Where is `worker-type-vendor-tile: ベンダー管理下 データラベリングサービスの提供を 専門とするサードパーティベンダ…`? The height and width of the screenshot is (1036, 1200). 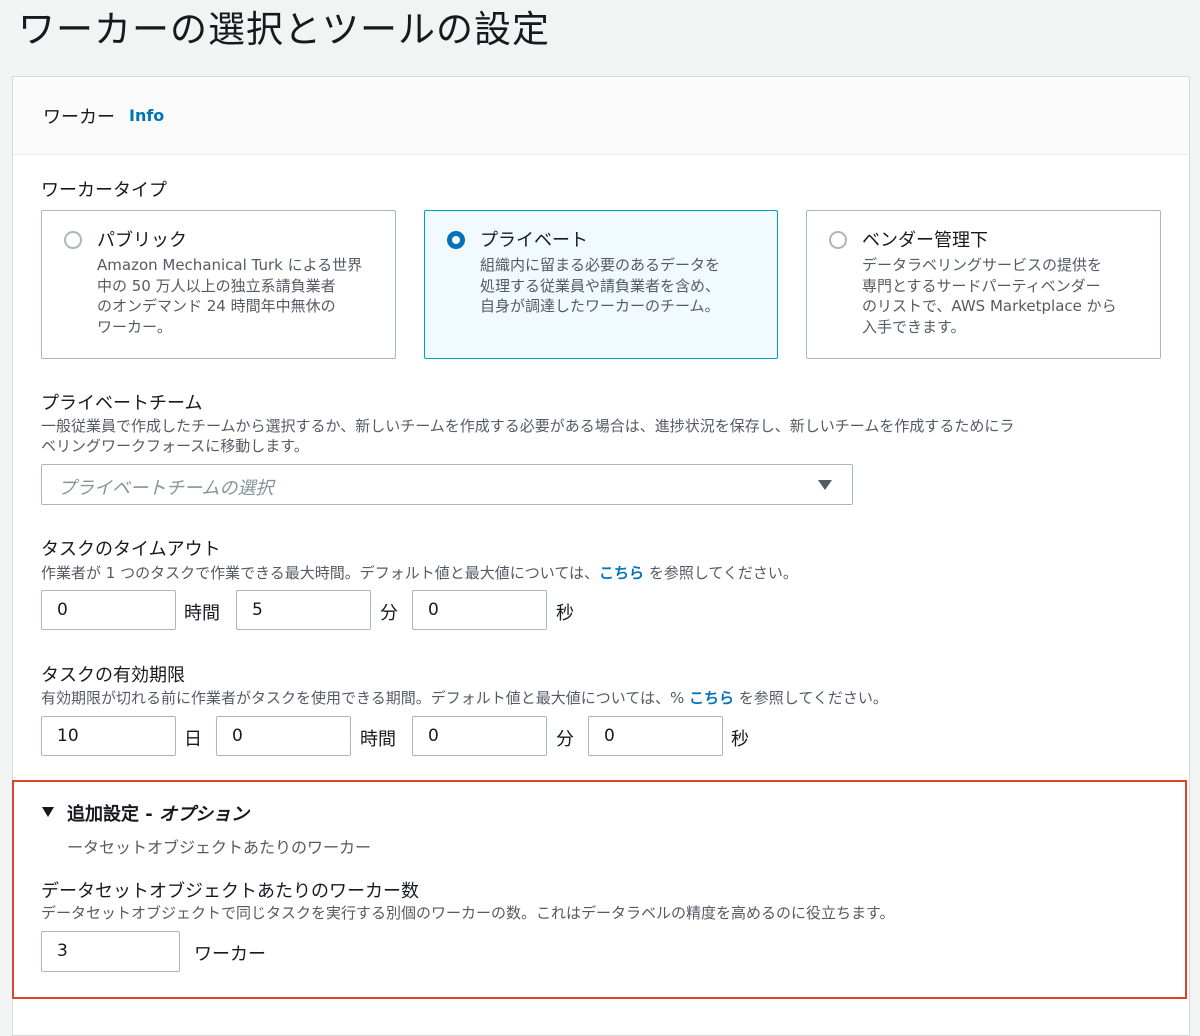
worker-type-vendor-tile: ベンダー管理下 データラベリングサービスの提供を 専門とするサードパーティベンダ… is located at coordinates (983, 284).